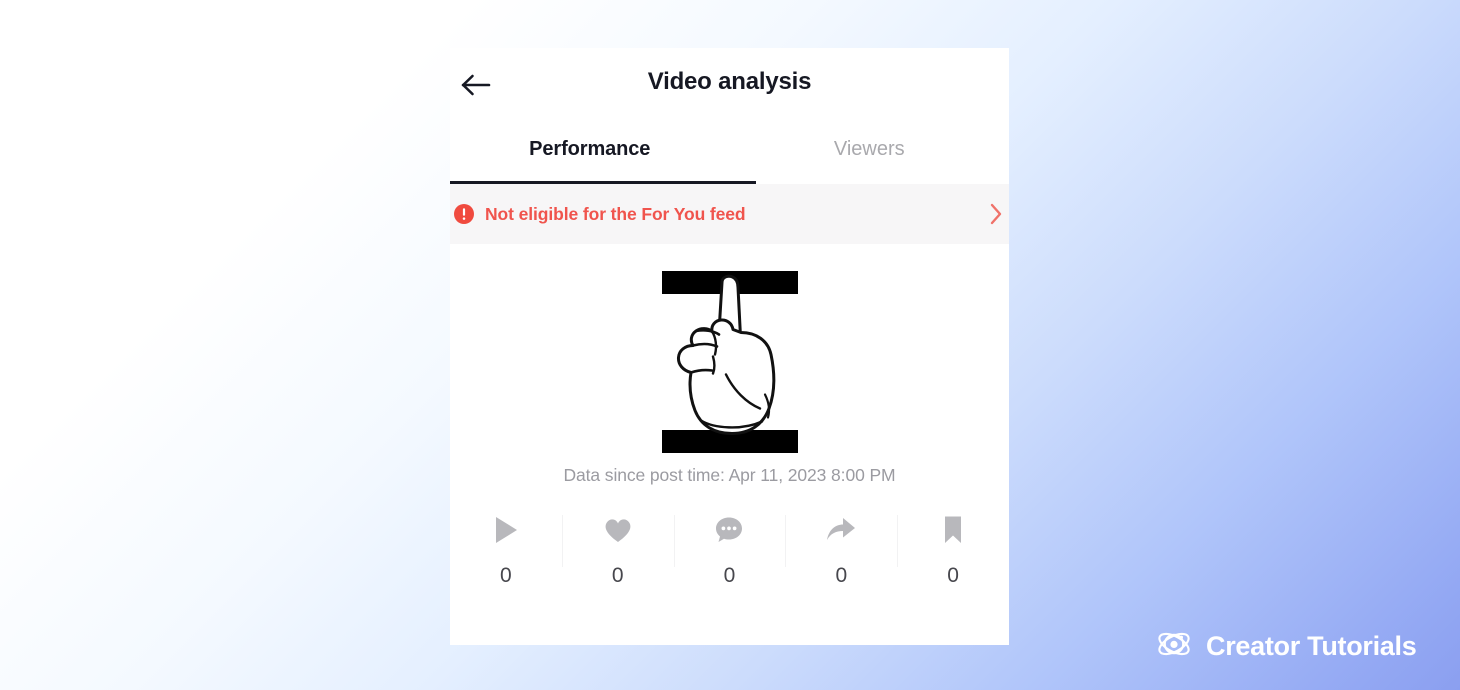 This screenshot has width=1460, height=690. I want to click on alert-circle-icon, so click(464, 214).